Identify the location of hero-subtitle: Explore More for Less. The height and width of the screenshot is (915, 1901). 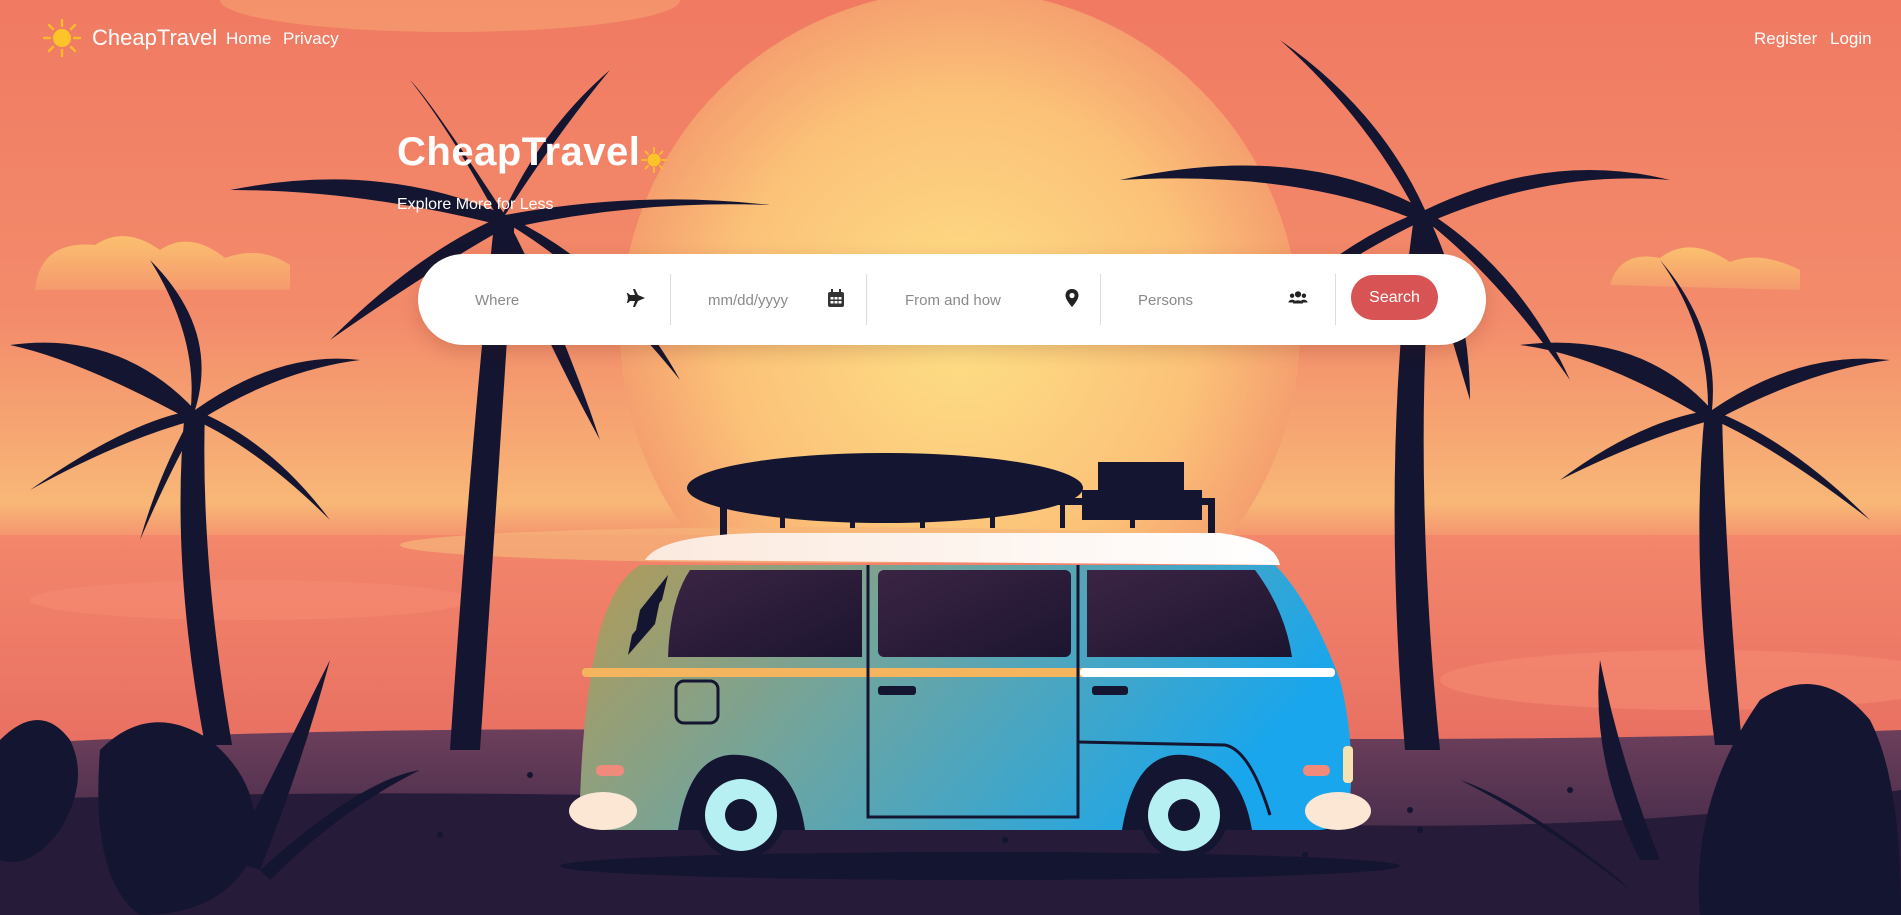
(475, 204).